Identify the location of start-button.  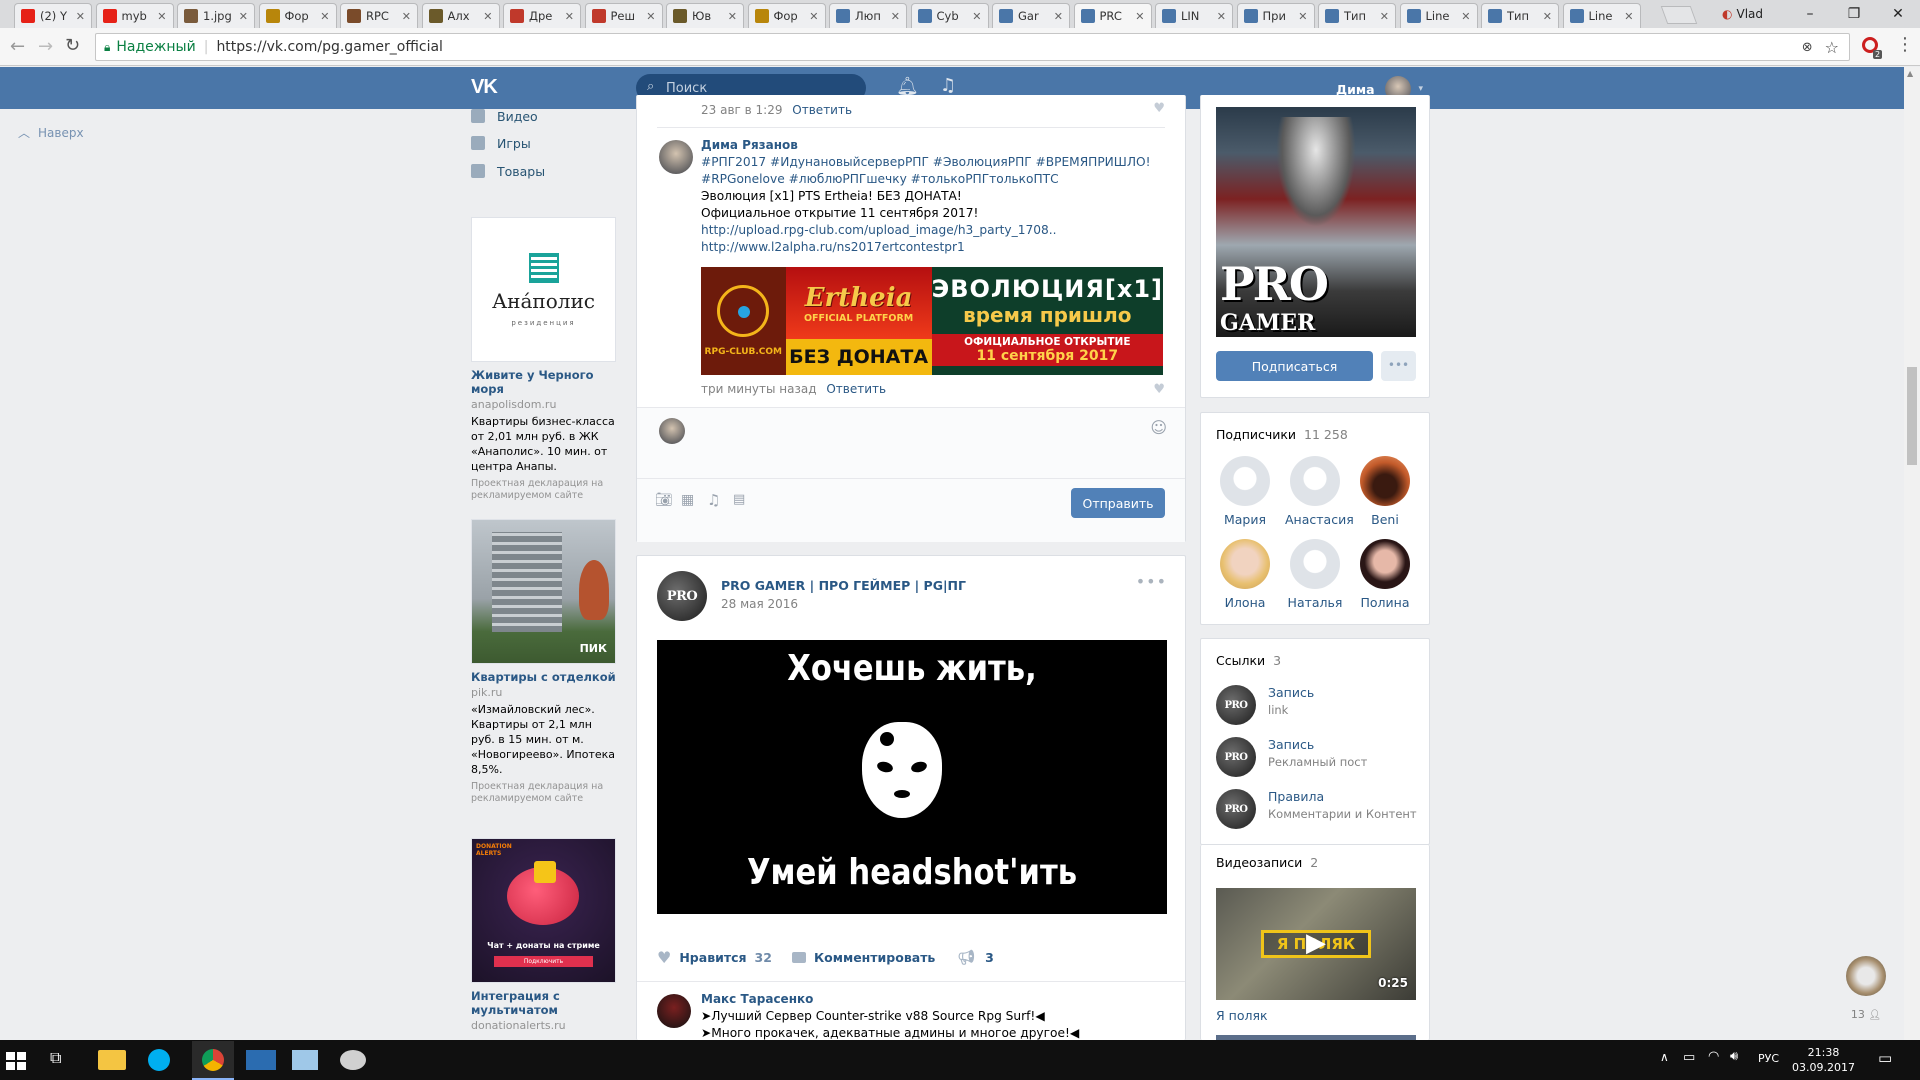
(16, 1061).